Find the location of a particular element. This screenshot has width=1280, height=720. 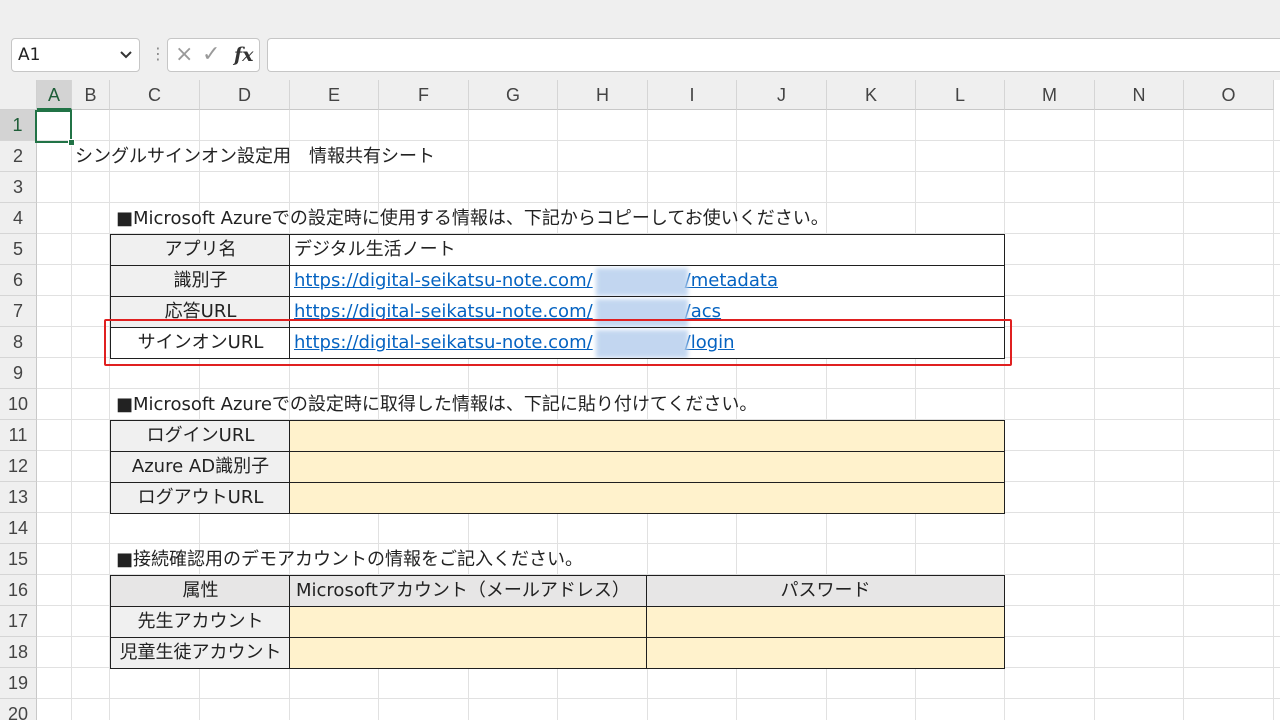

password-header: パスワード is located at coordinates (825, 591).